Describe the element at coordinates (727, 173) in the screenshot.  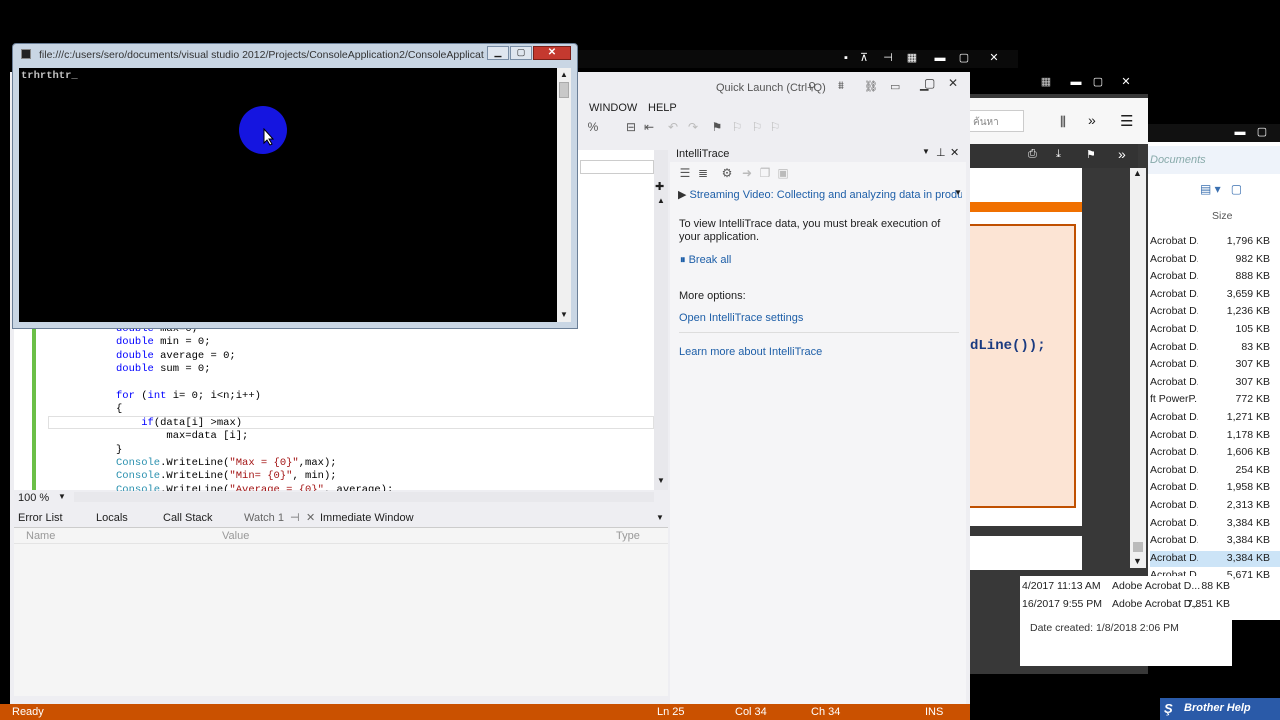
I see `settings-gear-icon: ⚙` at that location.